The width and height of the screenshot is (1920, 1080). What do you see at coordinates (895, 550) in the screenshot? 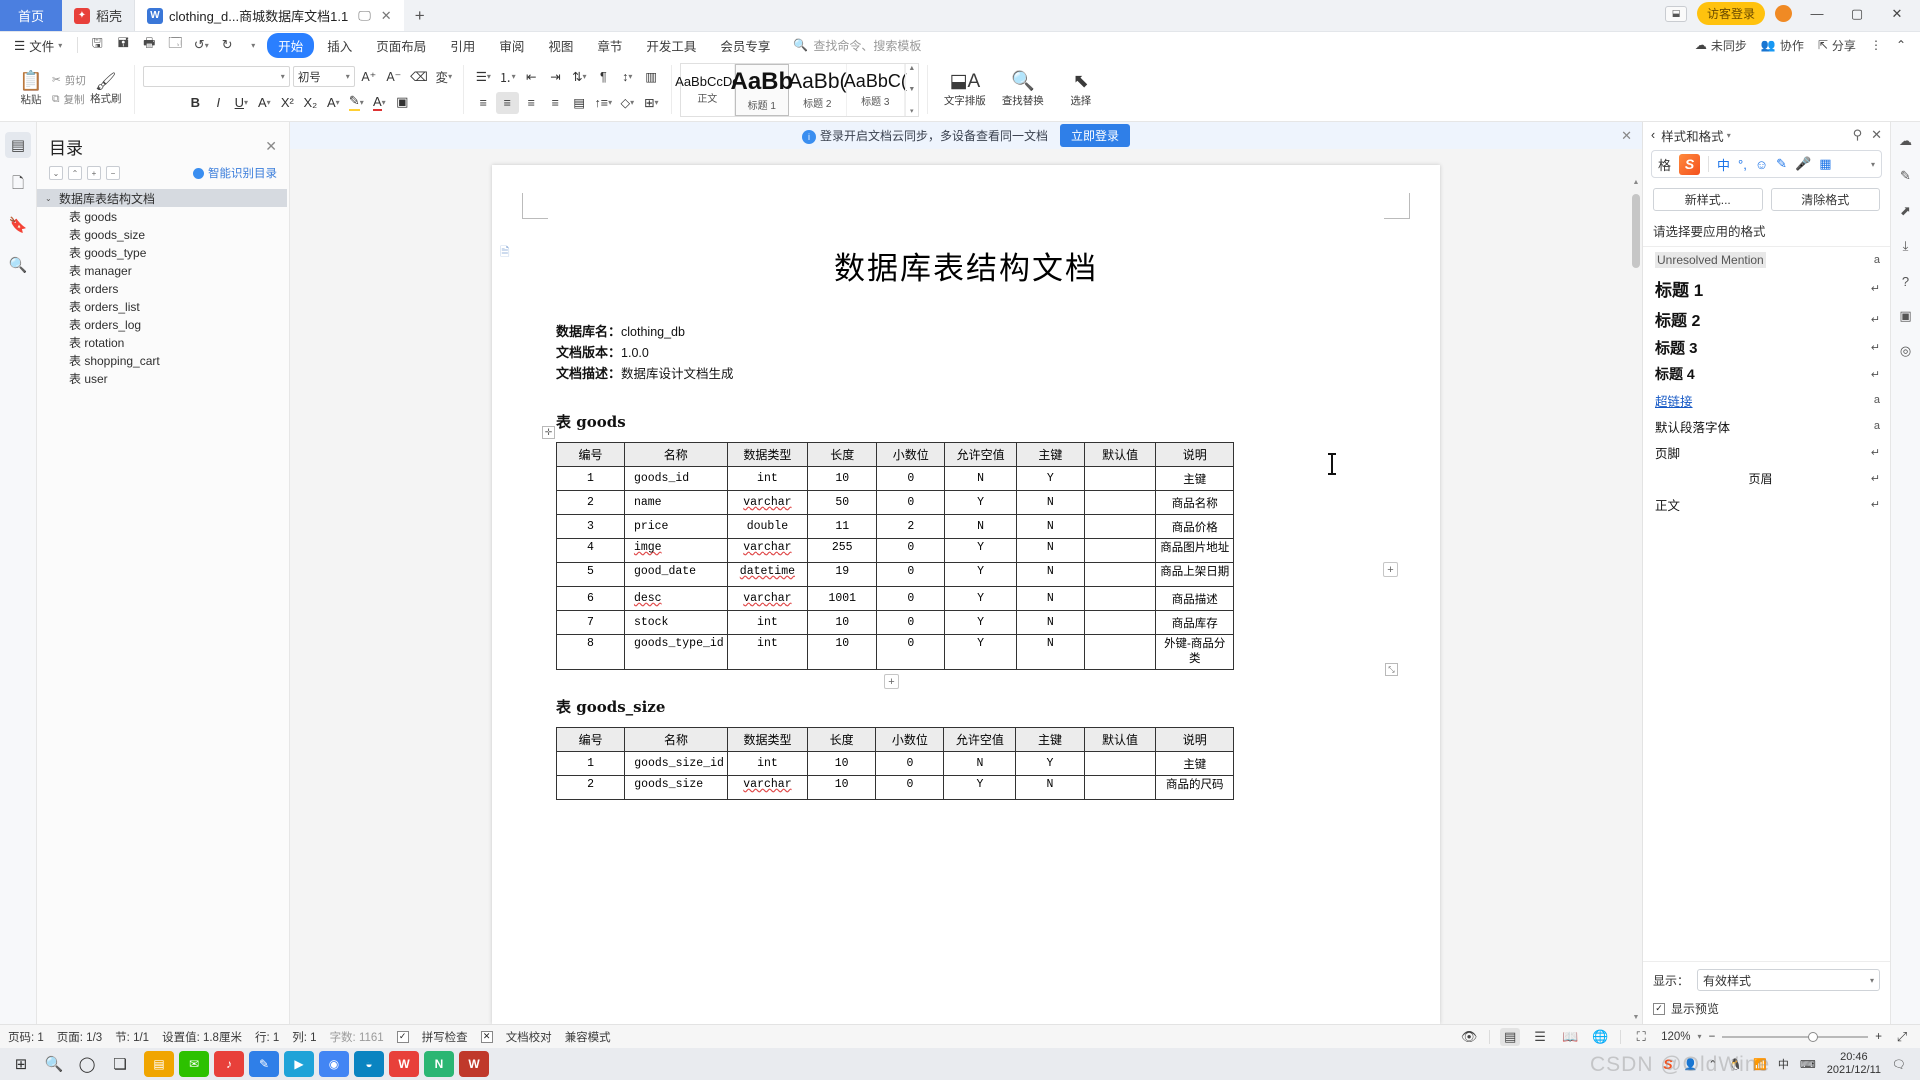
I see `table-row: 4 imge varchar 255 0 Y N 商品图片地址` at bounding box center [895, 550].